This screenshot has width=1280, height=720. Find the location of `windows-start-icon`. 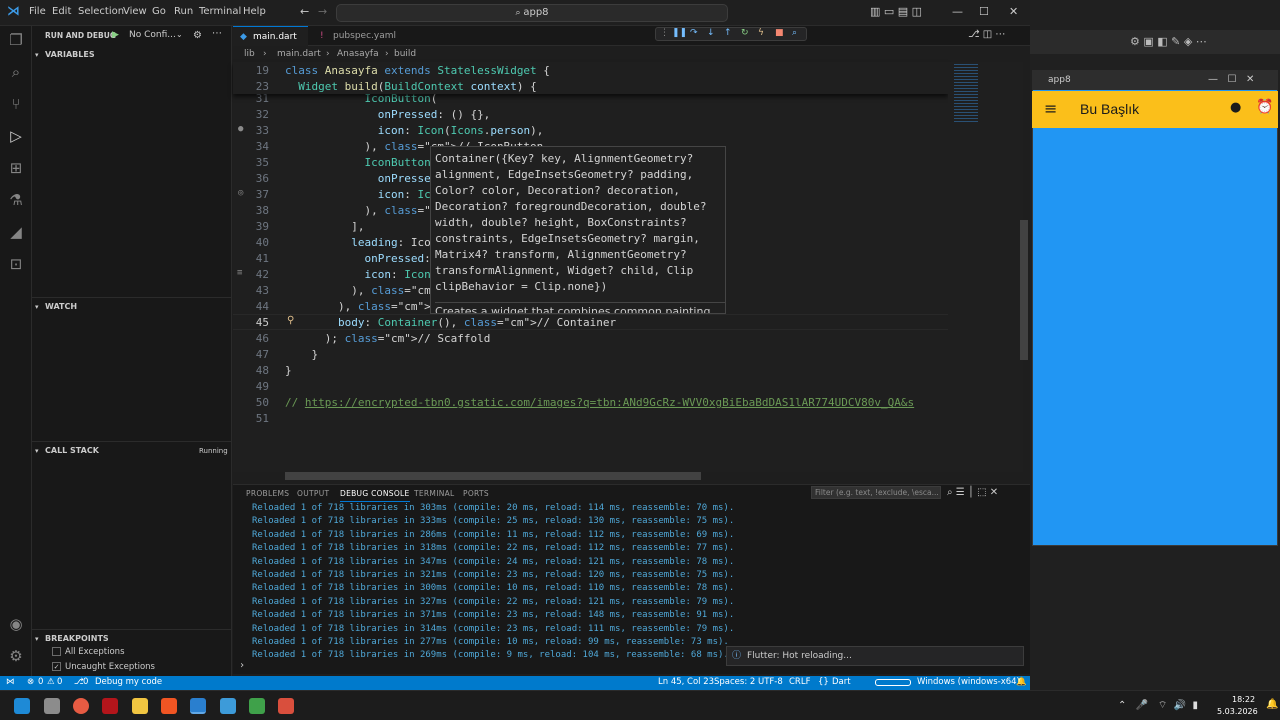

windows-start-icon is located at coordinates (22, 706).